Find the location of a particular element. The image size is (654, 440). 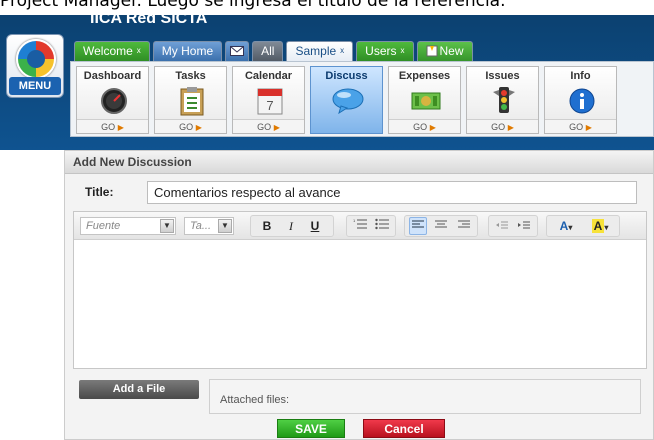

tab-new-label: New is located at coordinates (451, 51).